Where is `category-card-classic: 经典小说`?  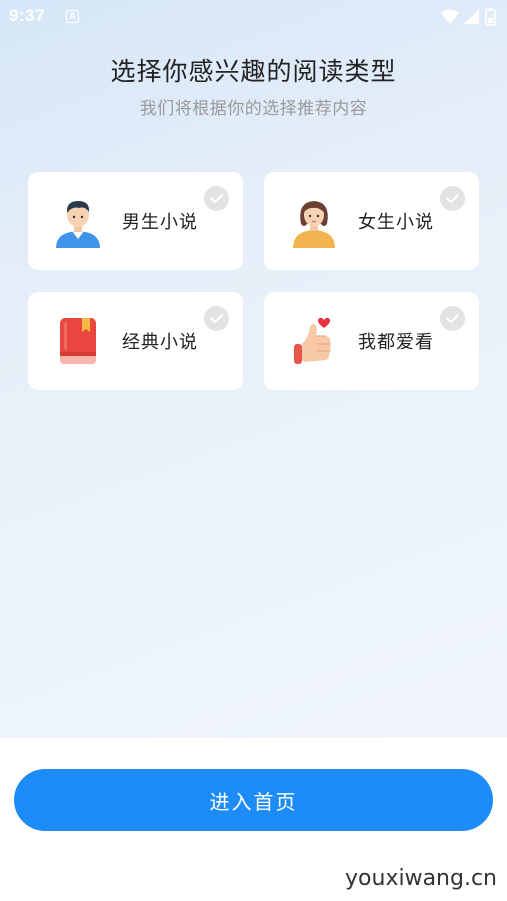 category-card-classic: 经典小说 is located at coordinates (135, 341).